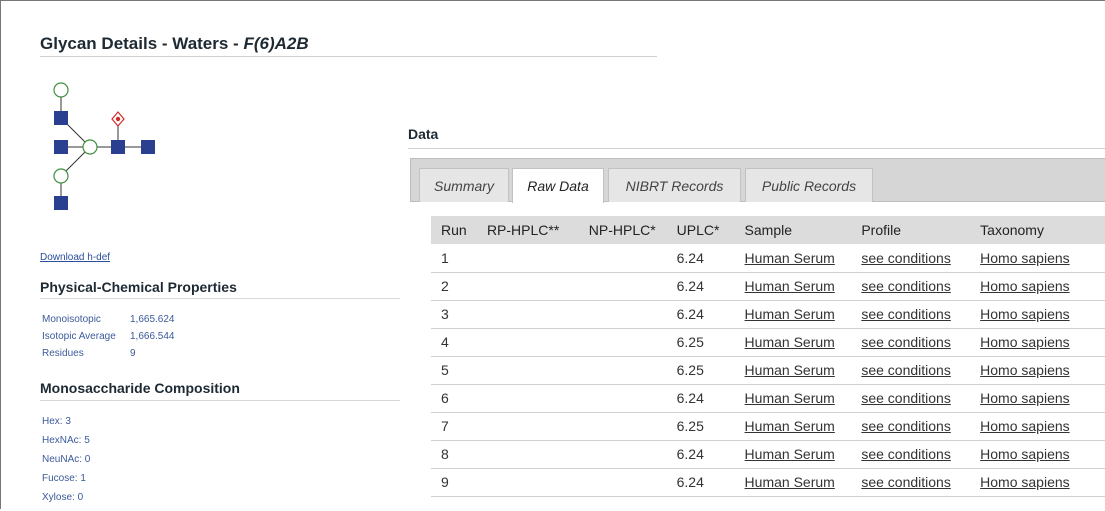 This screenshot has height=511, width=1105. Describe the element at coordinates (690, 342) in the screenshot. I see `uplc-cell: 6.25` at that location.